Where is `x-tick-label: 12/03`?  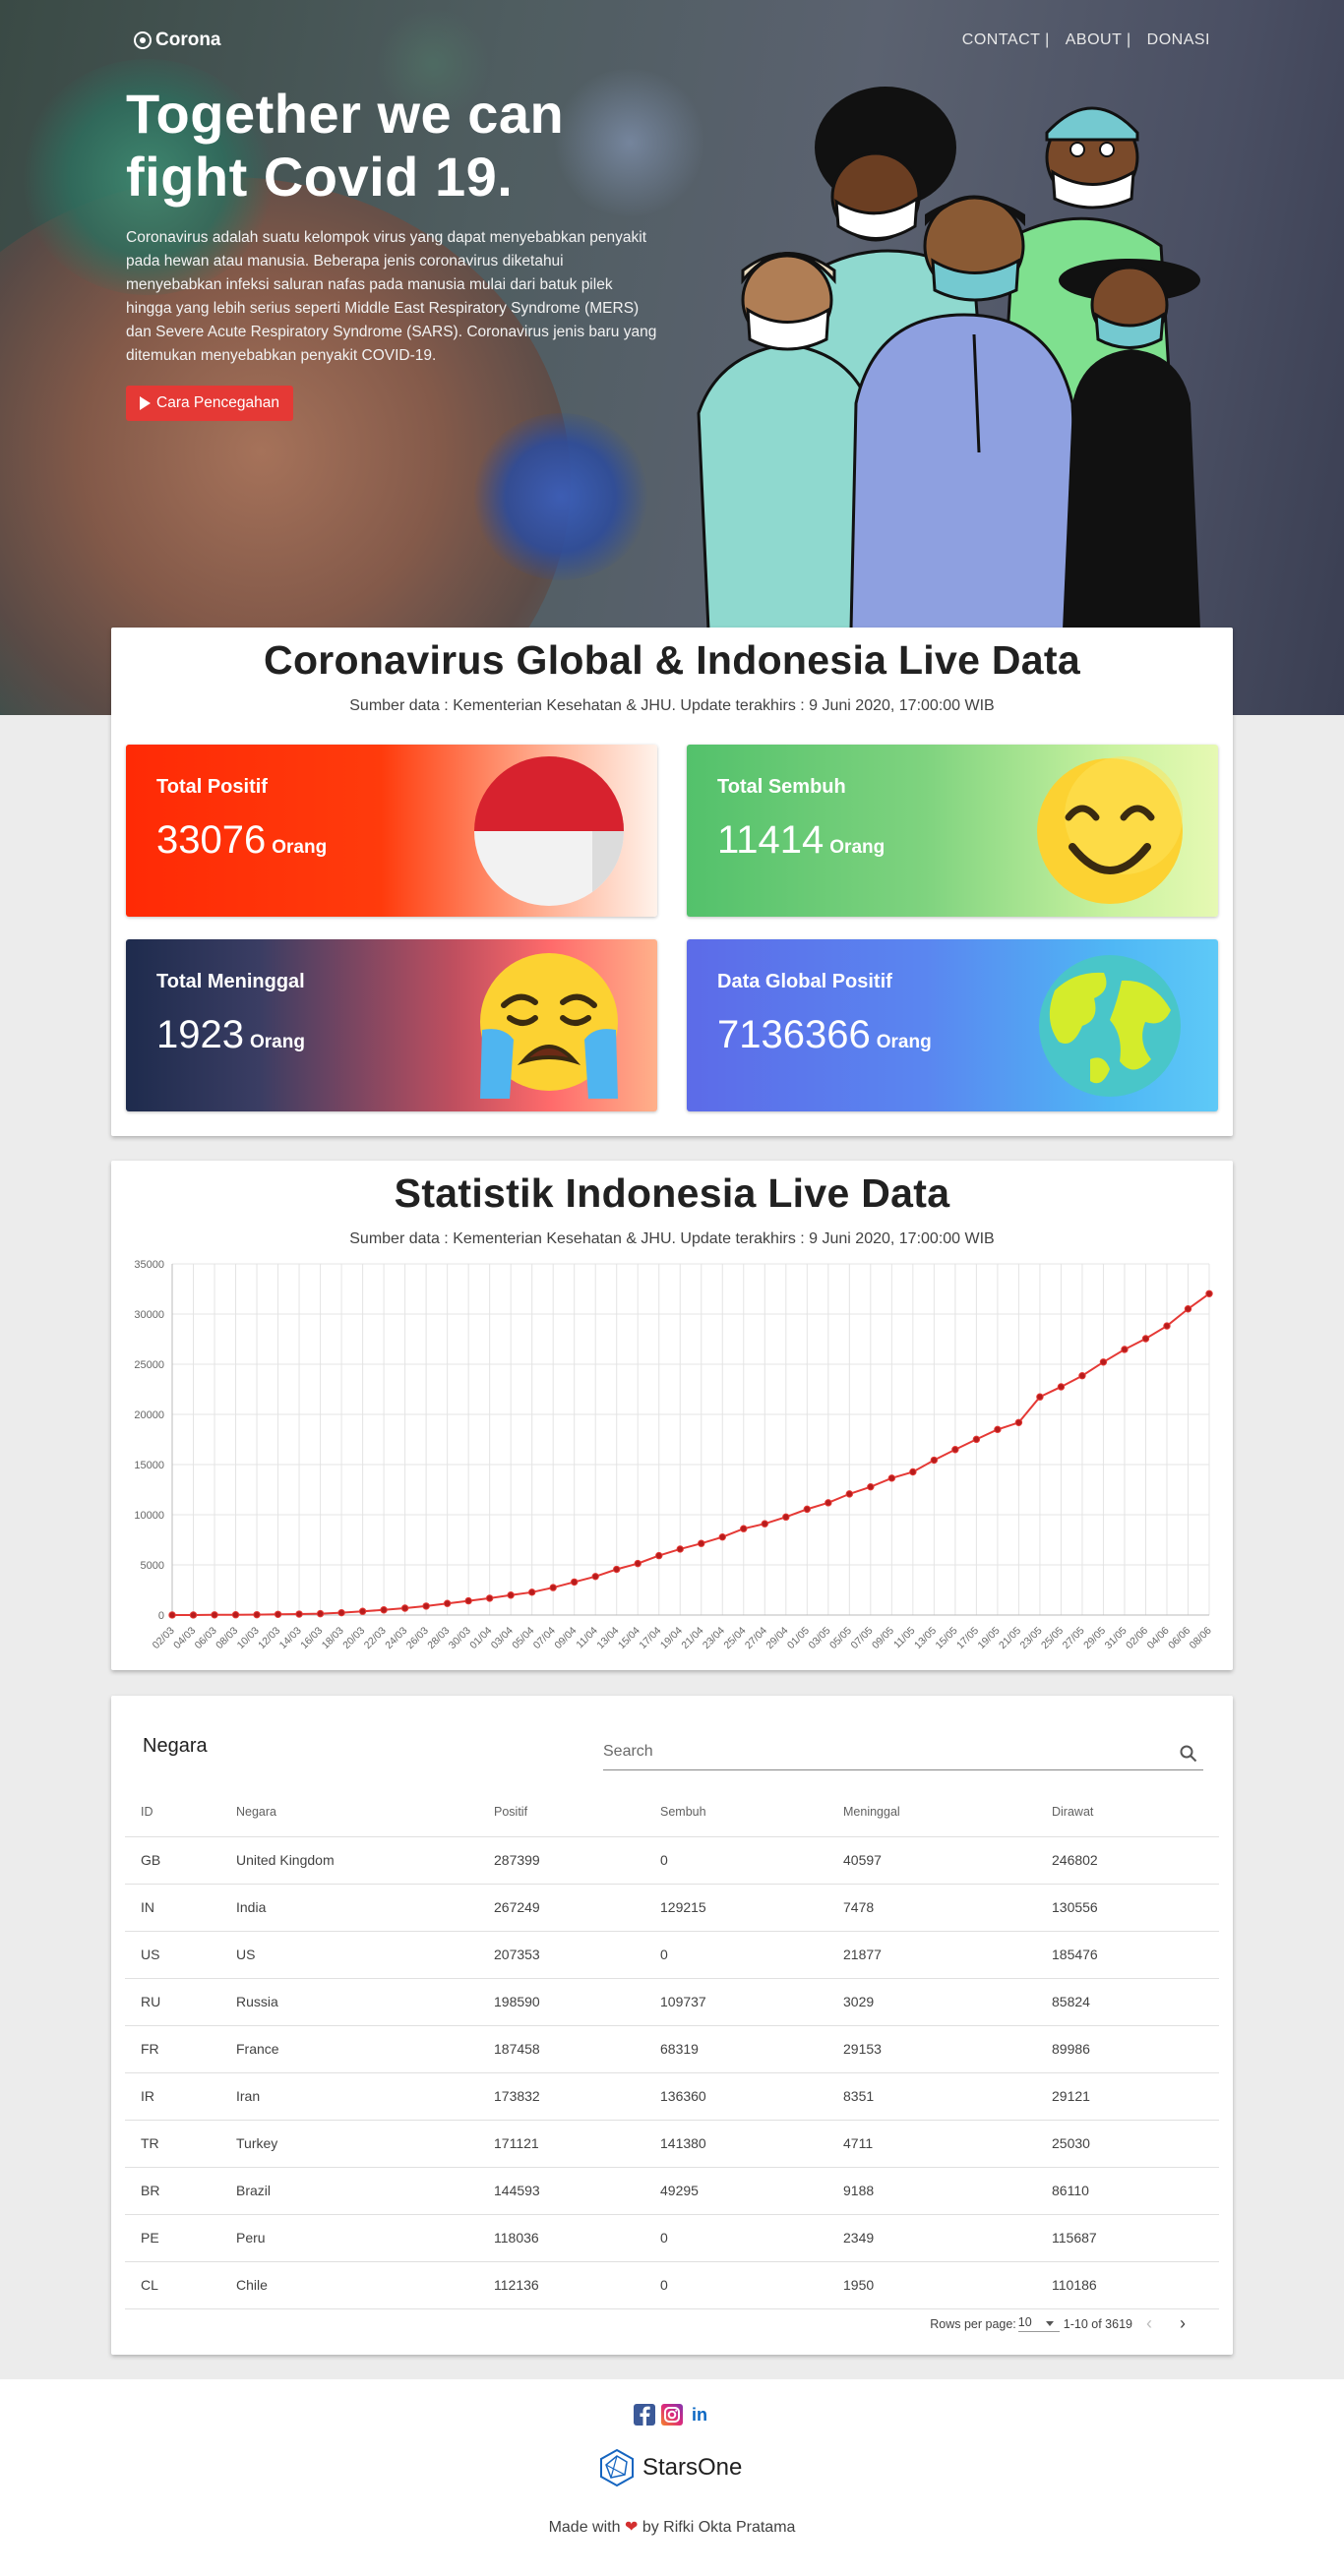
x-tick-label: 12/03 is located at coordinates (269, 1638).